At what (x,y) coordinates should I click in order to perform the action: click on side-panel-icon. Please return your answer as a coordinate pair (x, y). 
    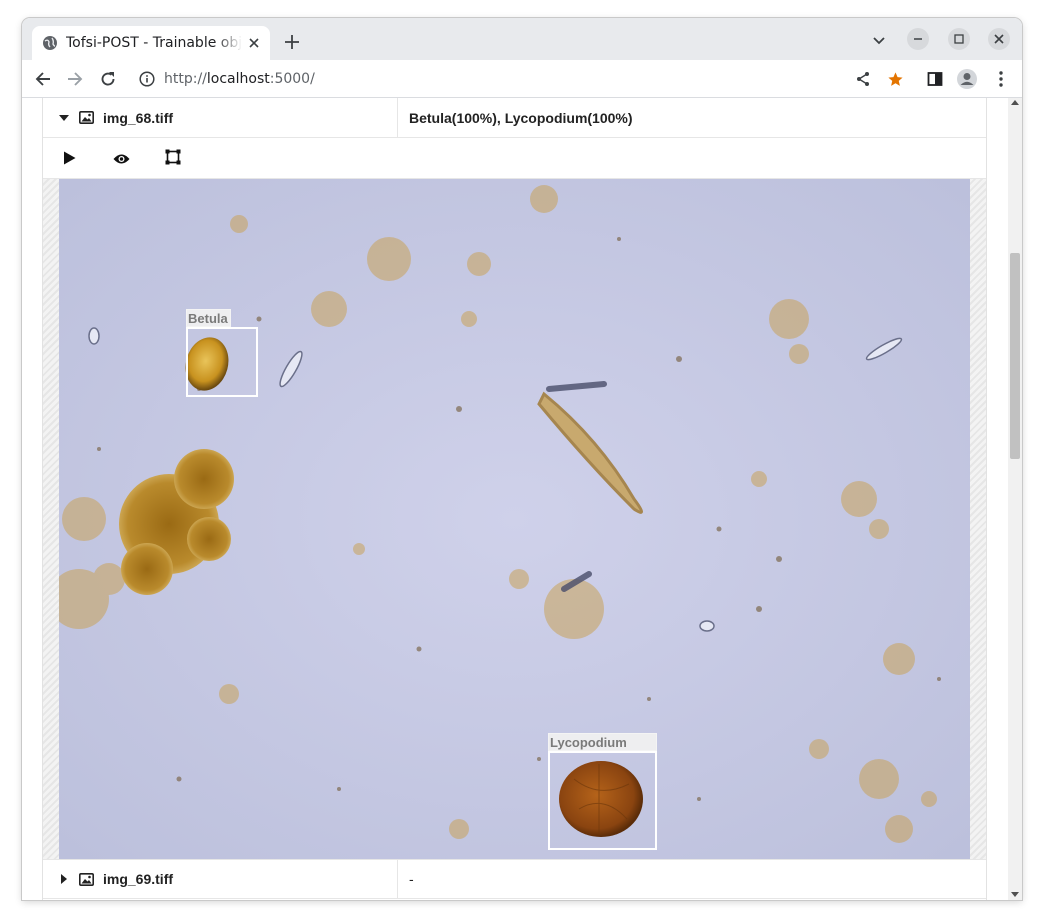
    Looking at the image, I should click on (935, 79).